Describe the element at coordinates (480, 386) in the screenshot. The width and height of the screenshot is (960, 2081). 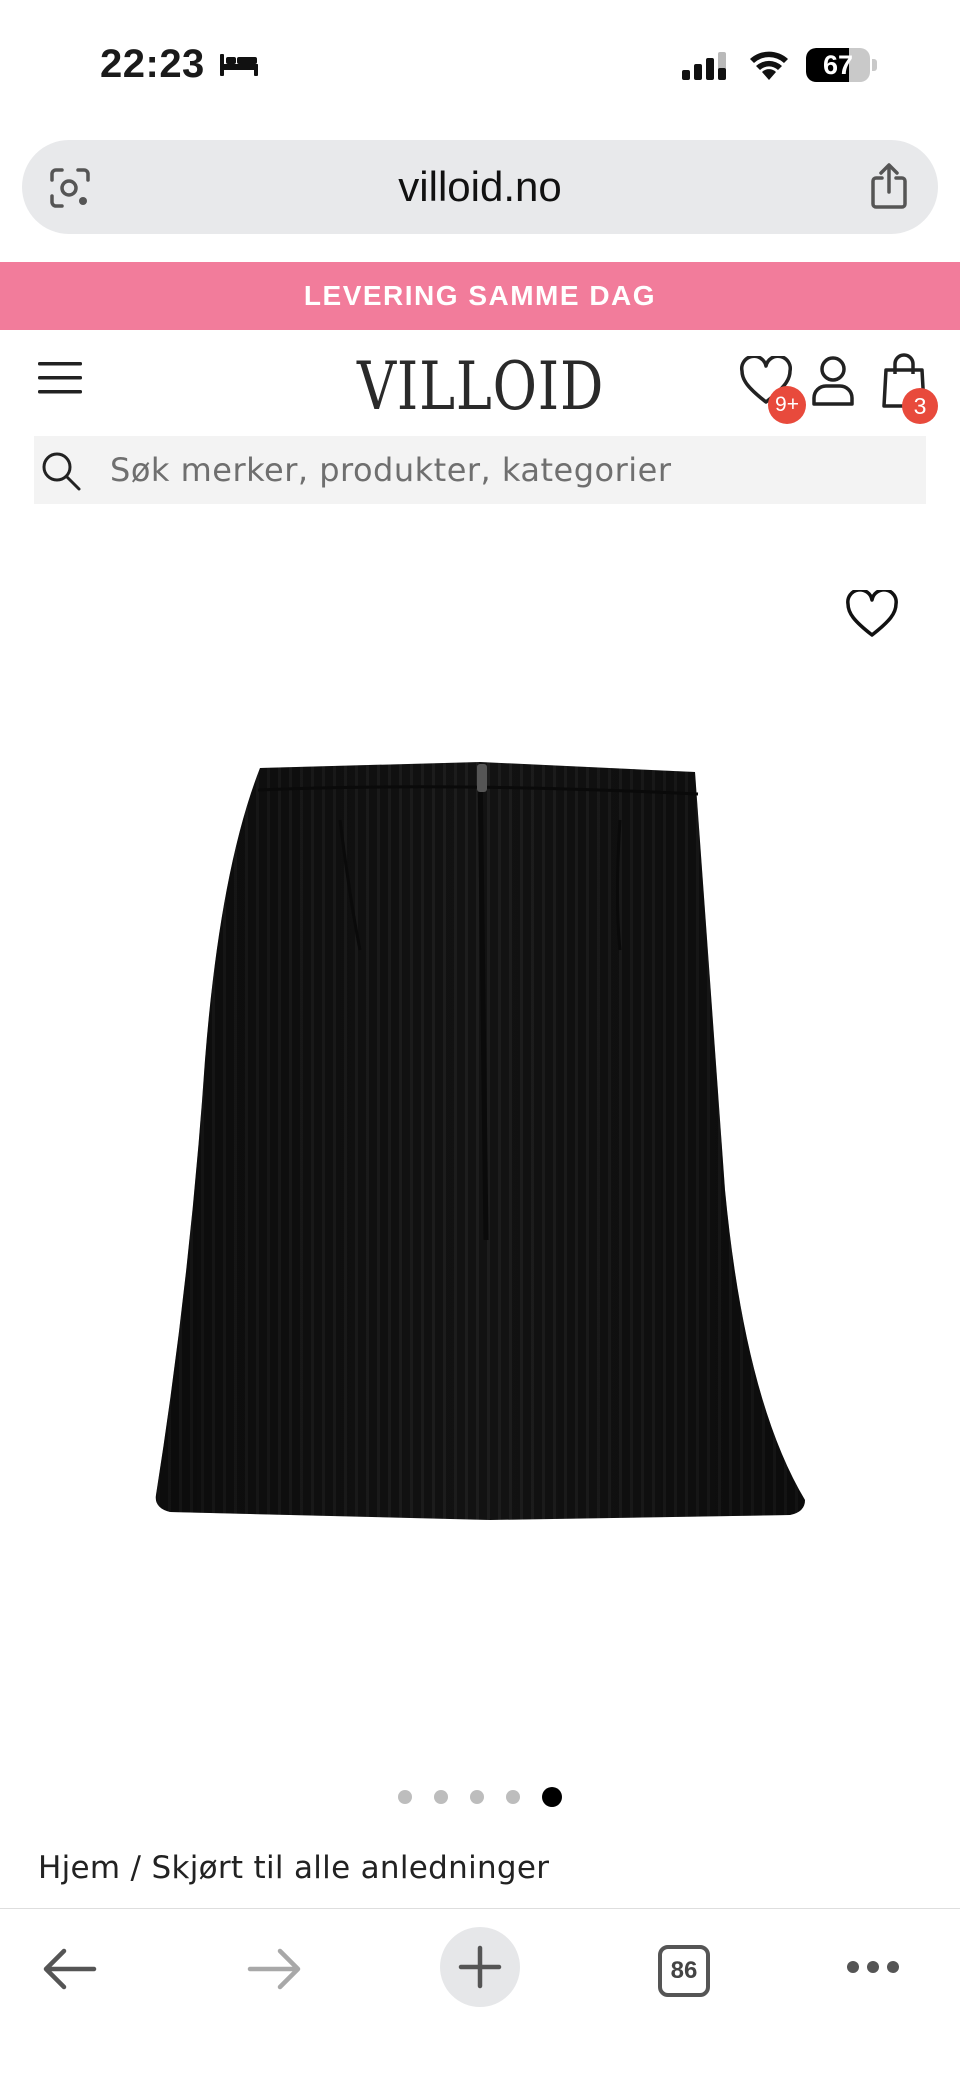
I see `site-logo: VILLOID` at that location.